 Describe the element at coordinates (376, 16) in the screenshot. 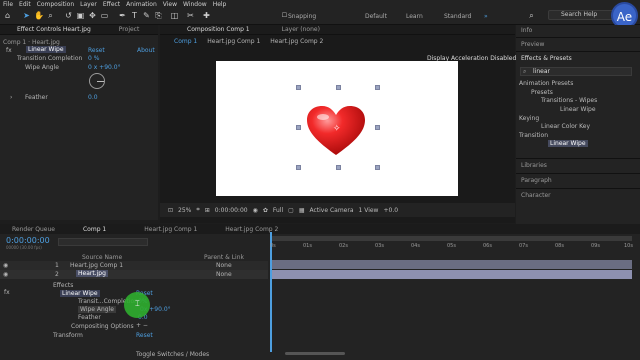

I see `workspace-default: Default` at that location.